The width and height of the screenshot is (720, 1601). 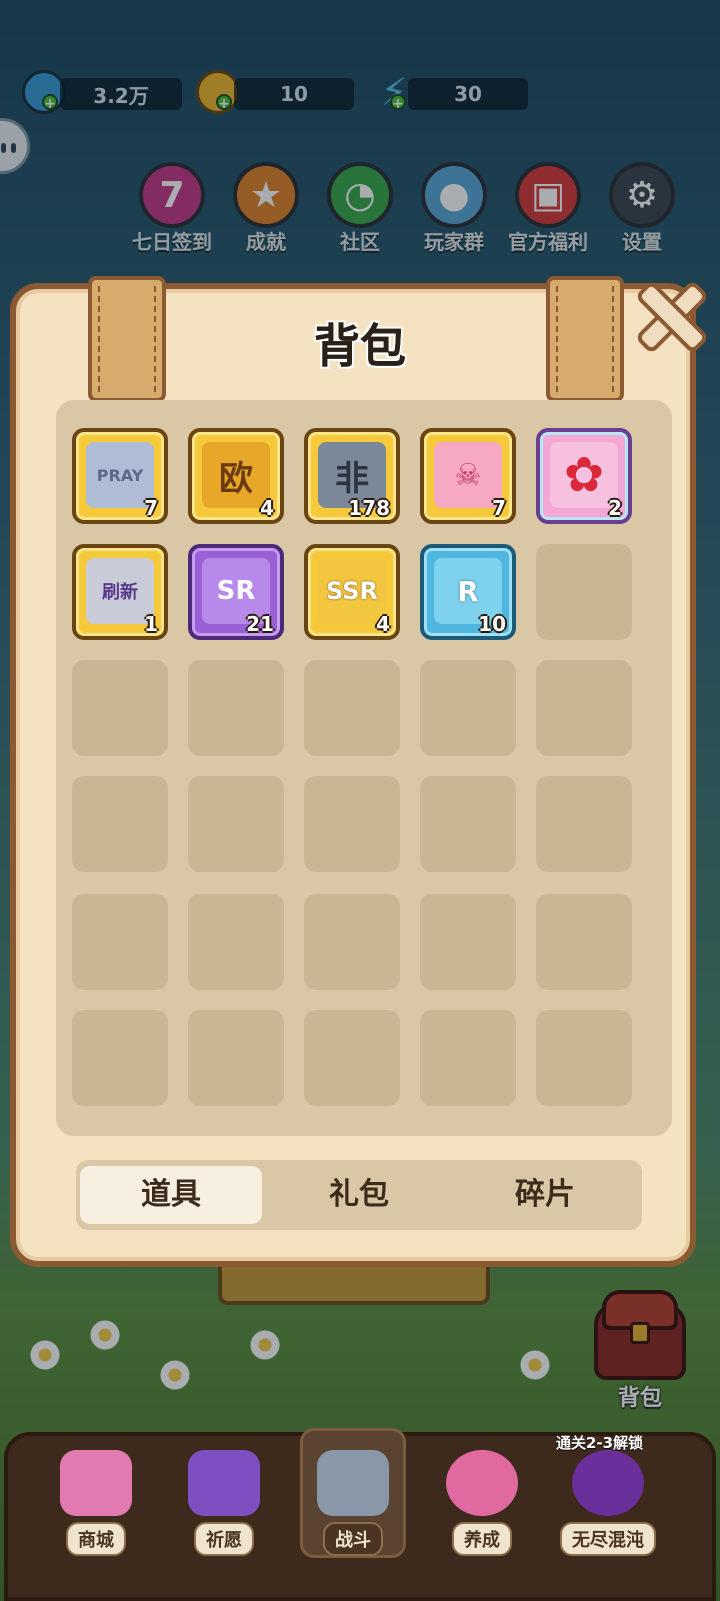 What do you see at coordinates (171, 1195) in the screenshot?
I see `tab-items: 道具` at bounding box center [171, 1195].